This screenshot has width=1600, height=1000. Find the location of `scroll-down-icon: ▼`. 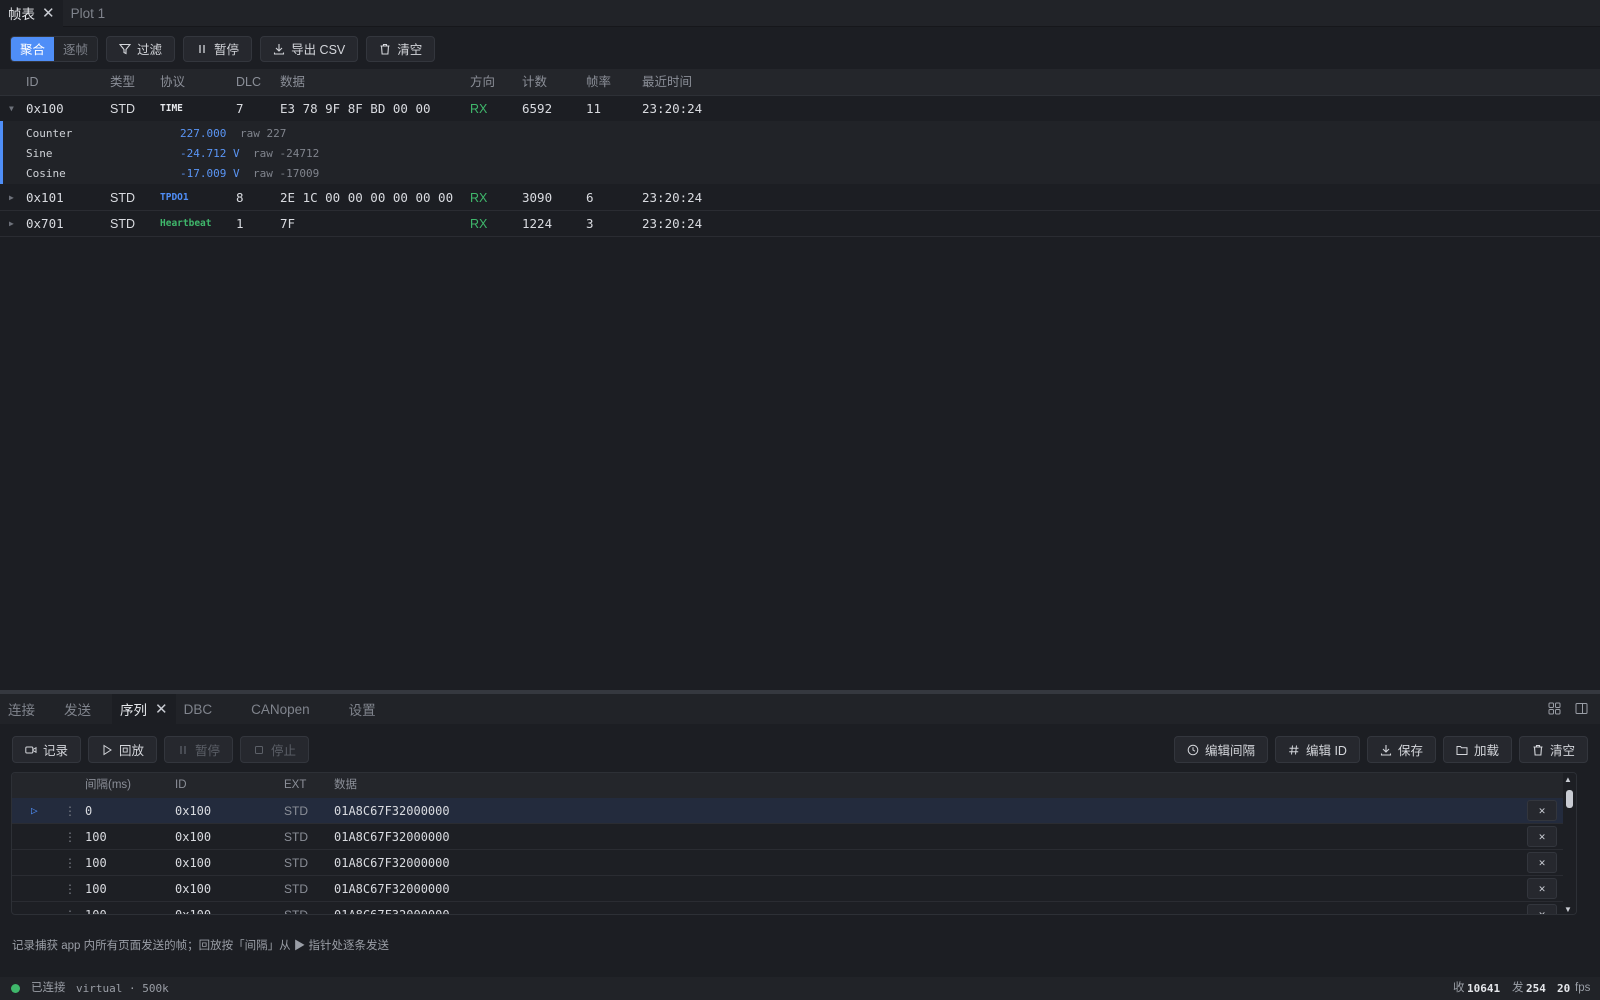

scroll-down-icon: ▼ is located at coordinates (1568, 909).